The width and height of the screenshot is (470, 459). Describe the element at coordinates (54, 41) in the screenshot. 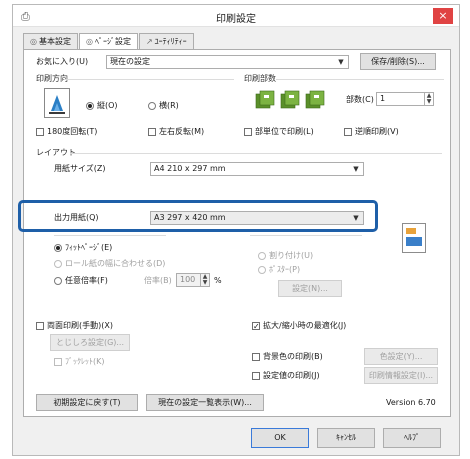

I see `tab-basic-label: 基本設定` at that location.